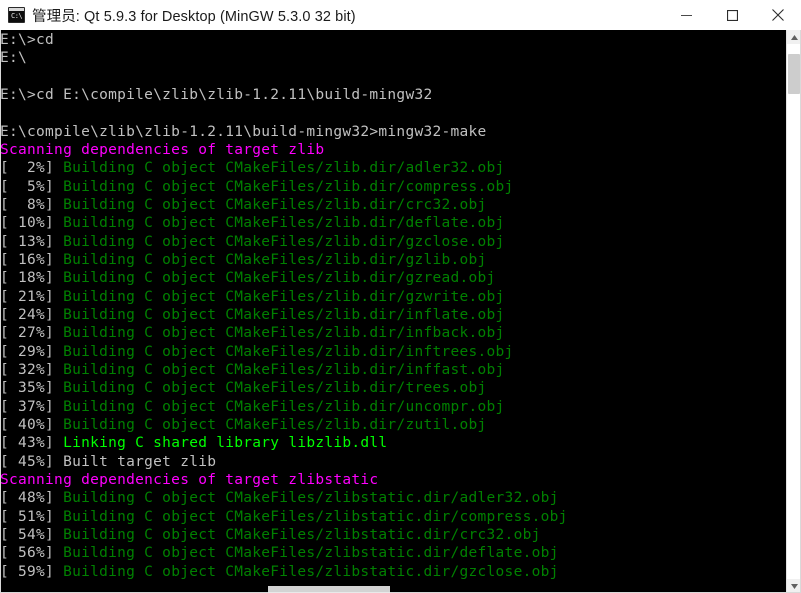 The image size is (801, 593). What do you see at coordinates (794, 586) in the screenshot?
I see `scroll-down-arrow-icon` at bounding box center [794, 586].